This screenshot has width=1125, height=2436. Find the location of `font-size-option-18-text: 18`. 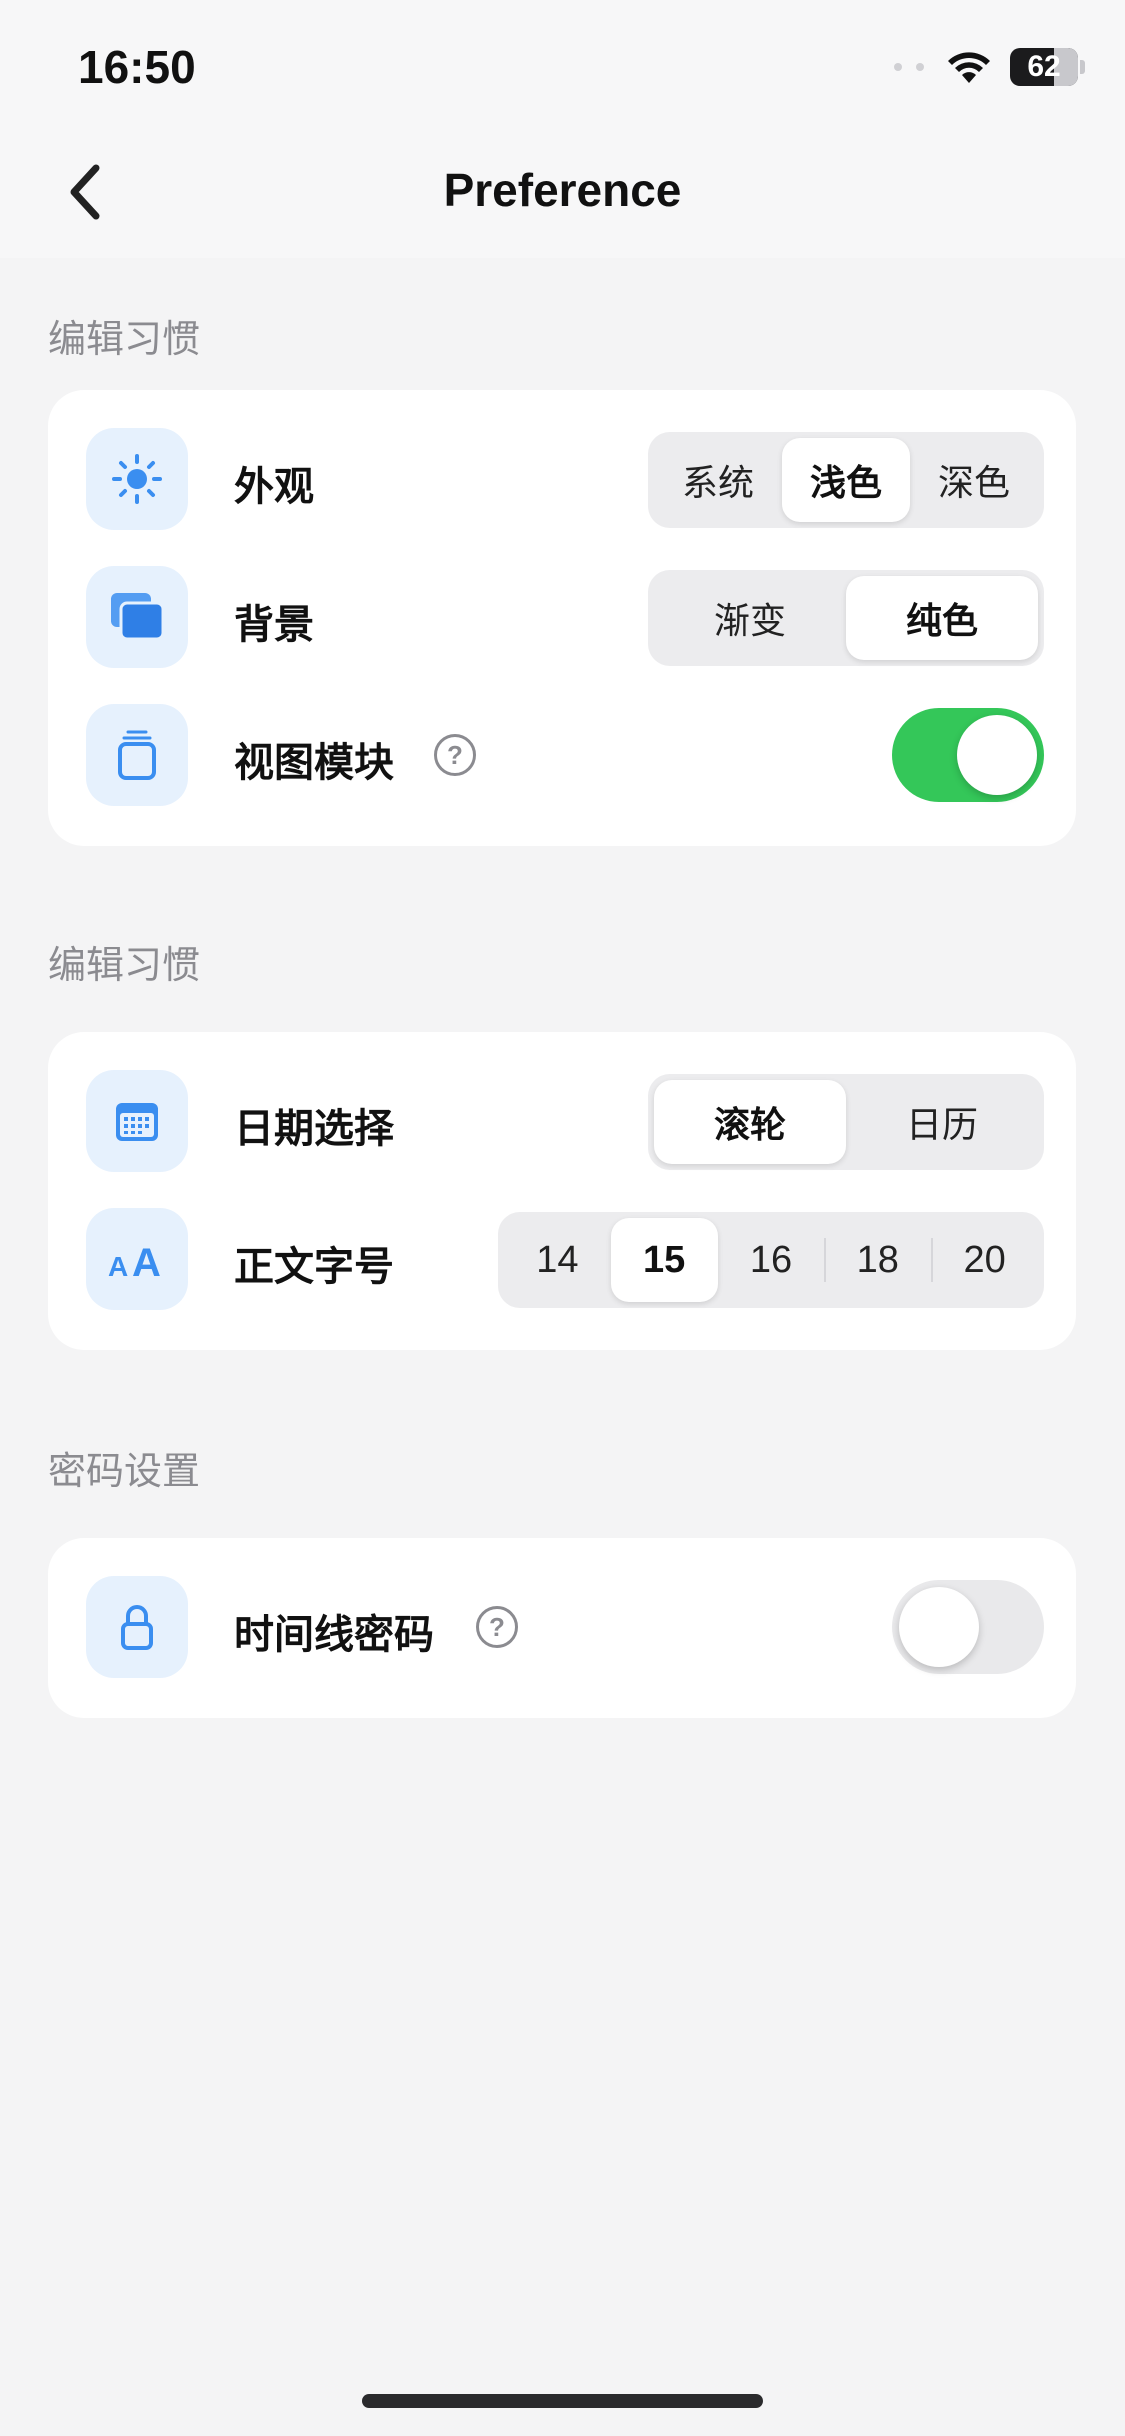

font-size-option-18-text: 18 is located at coordinates (877, 1259).